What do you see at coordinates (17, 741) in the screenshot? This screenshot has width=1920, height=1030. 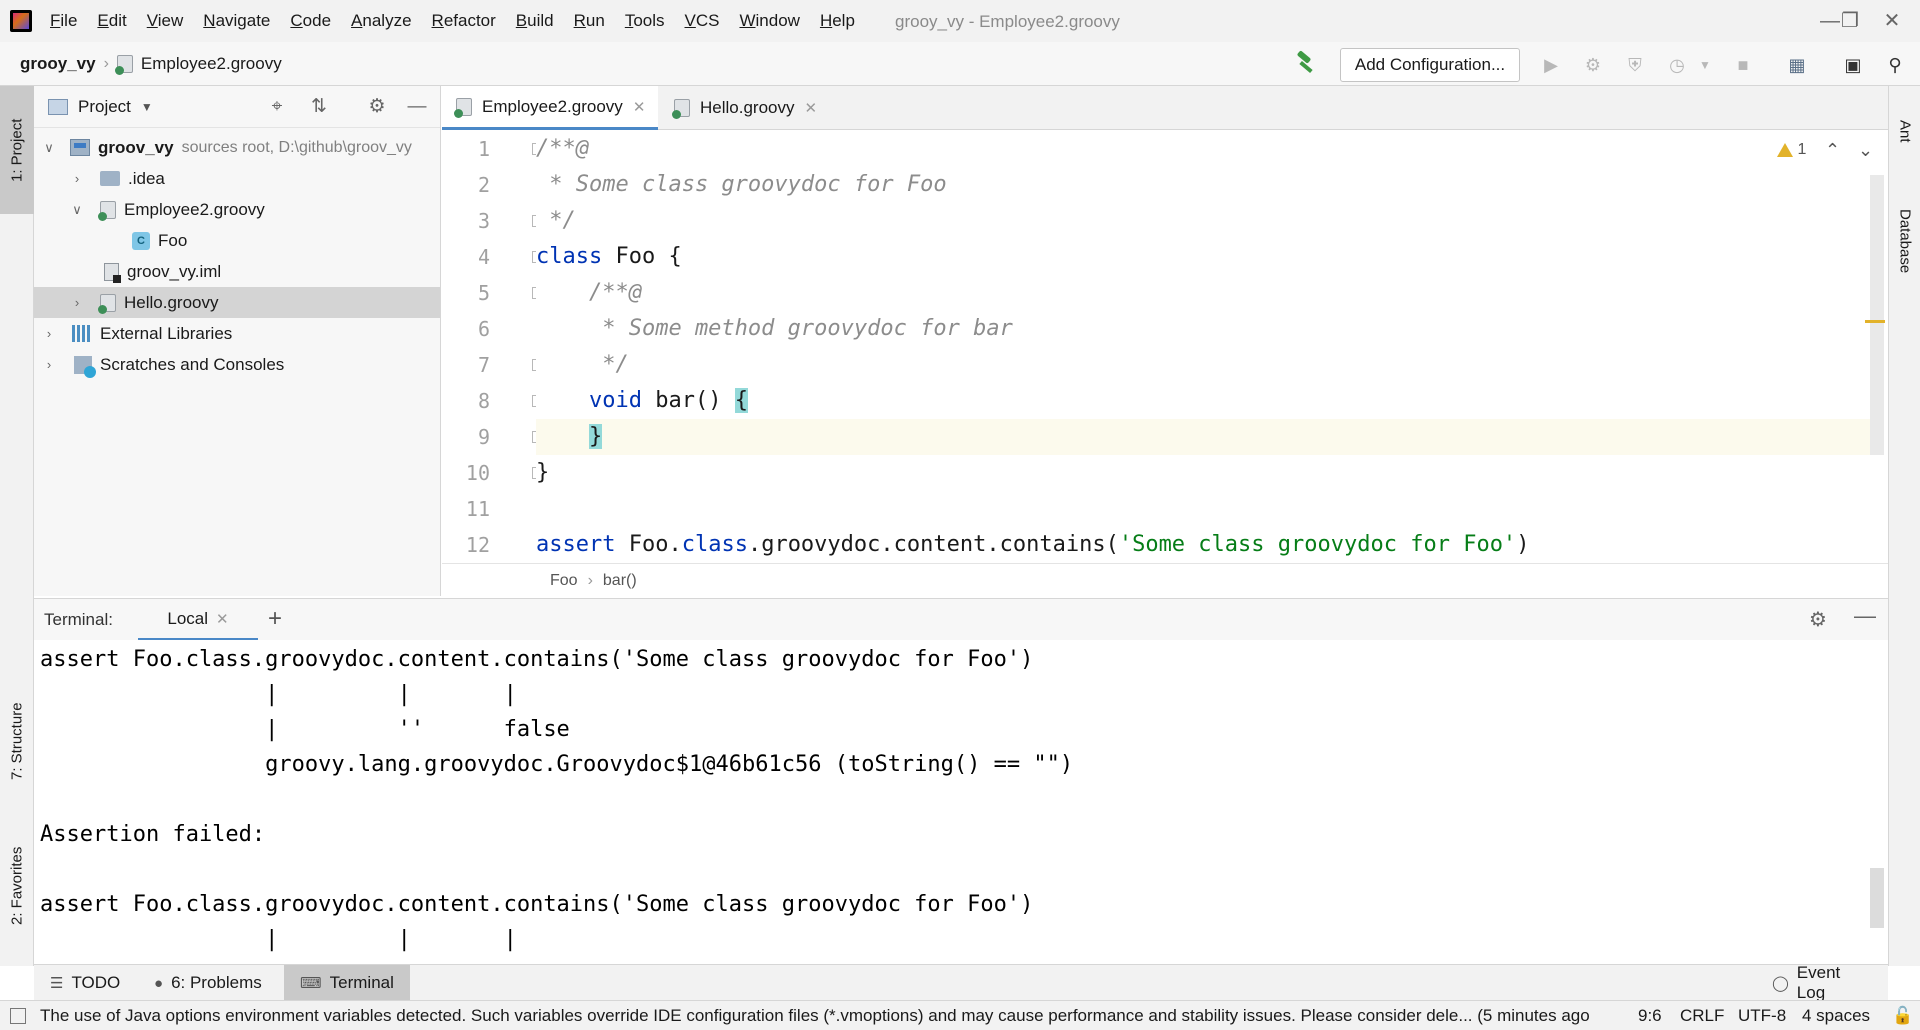 I see `stripe-tab-structure: 7: Structure` at bounding box center [17, 741].